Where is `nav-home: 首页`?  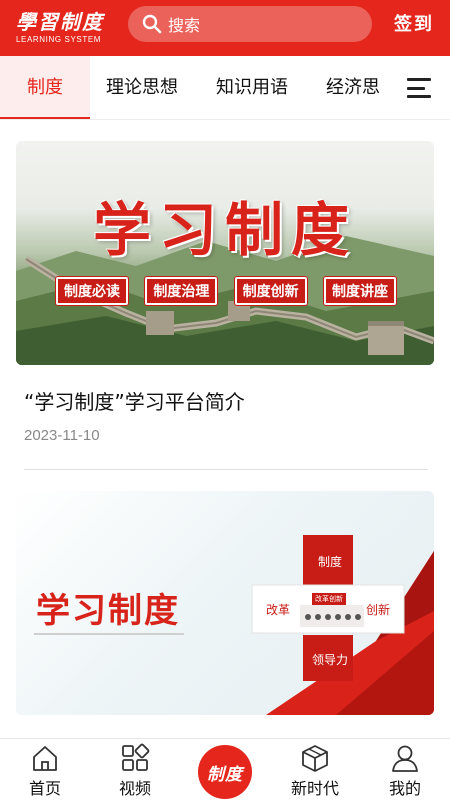 nav-home: 首页 is located at coordinates (45, 769).